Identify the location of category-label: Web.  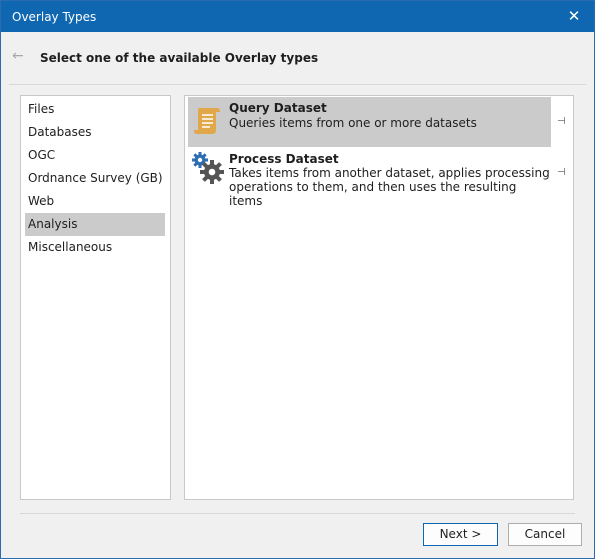
(41, 201).